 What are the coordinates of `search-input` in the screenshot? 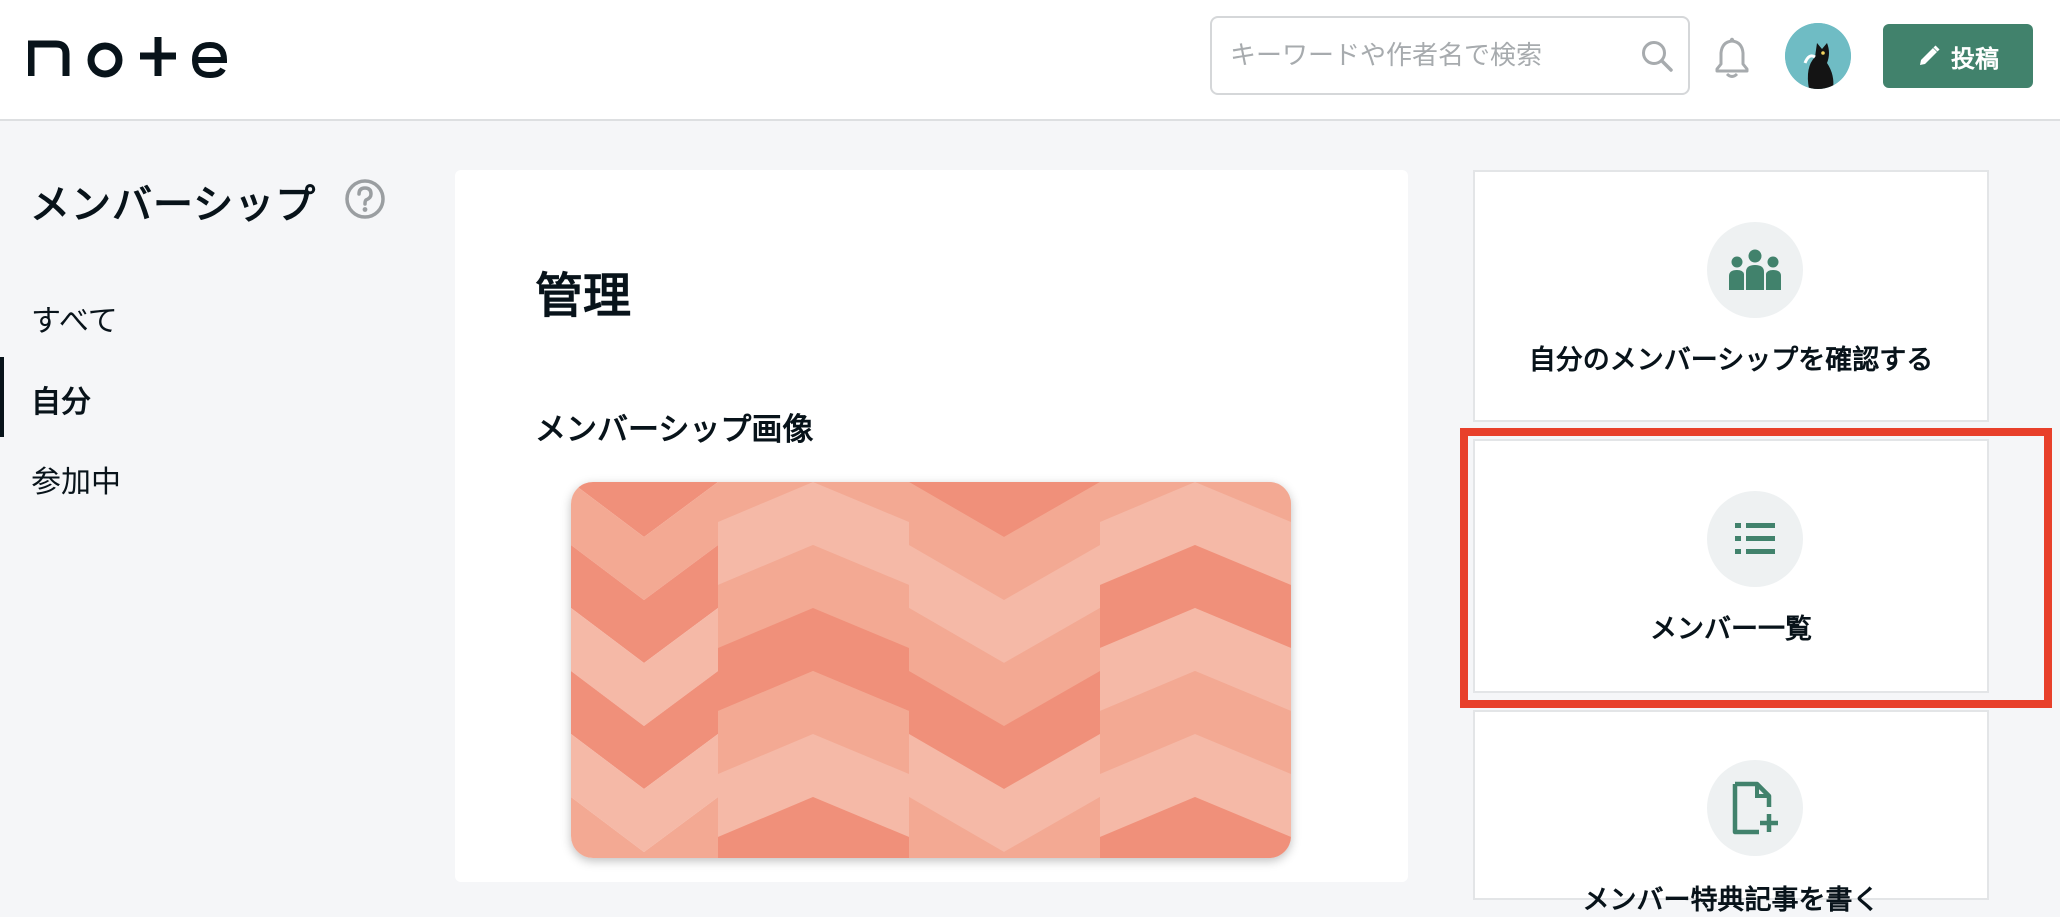 It's located at (1419, 55).